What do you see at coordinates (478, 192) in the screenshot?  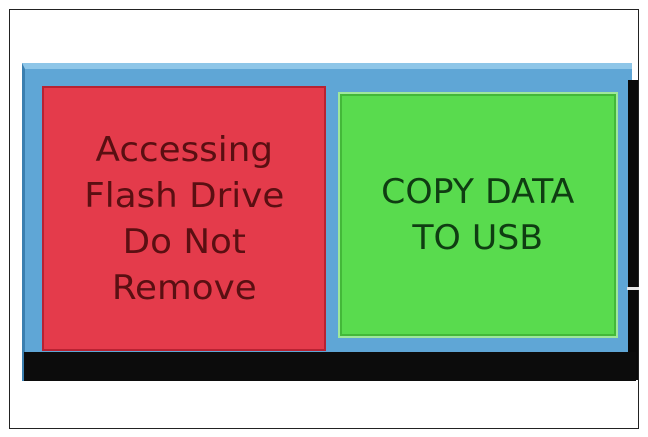 I see `copy-label-line-1: COPY DATA` at bounding box center [478, 192].